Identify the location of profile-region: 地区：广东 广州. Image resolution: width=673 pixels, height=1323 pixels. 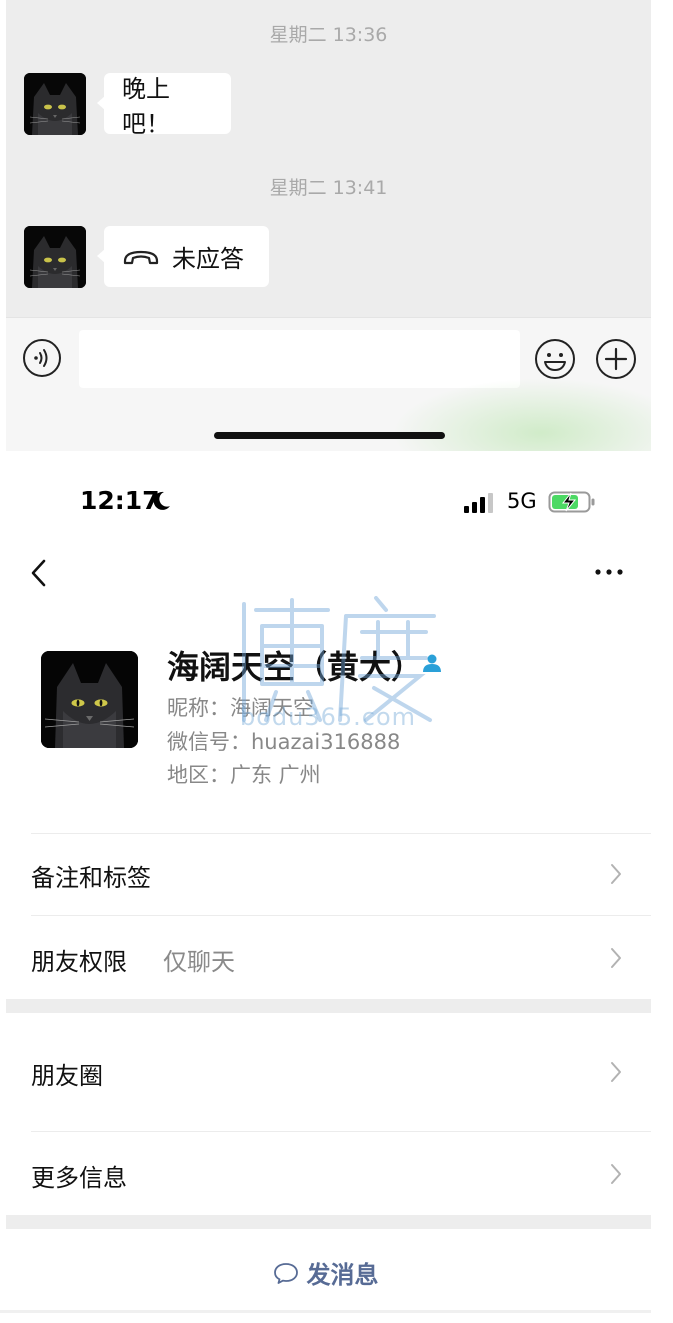
(244, 775).